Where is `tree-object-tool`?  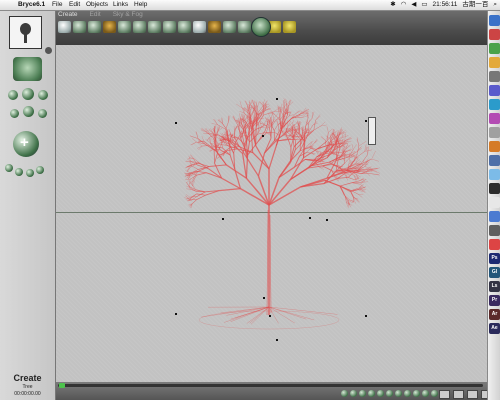
tree-object-tool is located at coordinates (214, 27).